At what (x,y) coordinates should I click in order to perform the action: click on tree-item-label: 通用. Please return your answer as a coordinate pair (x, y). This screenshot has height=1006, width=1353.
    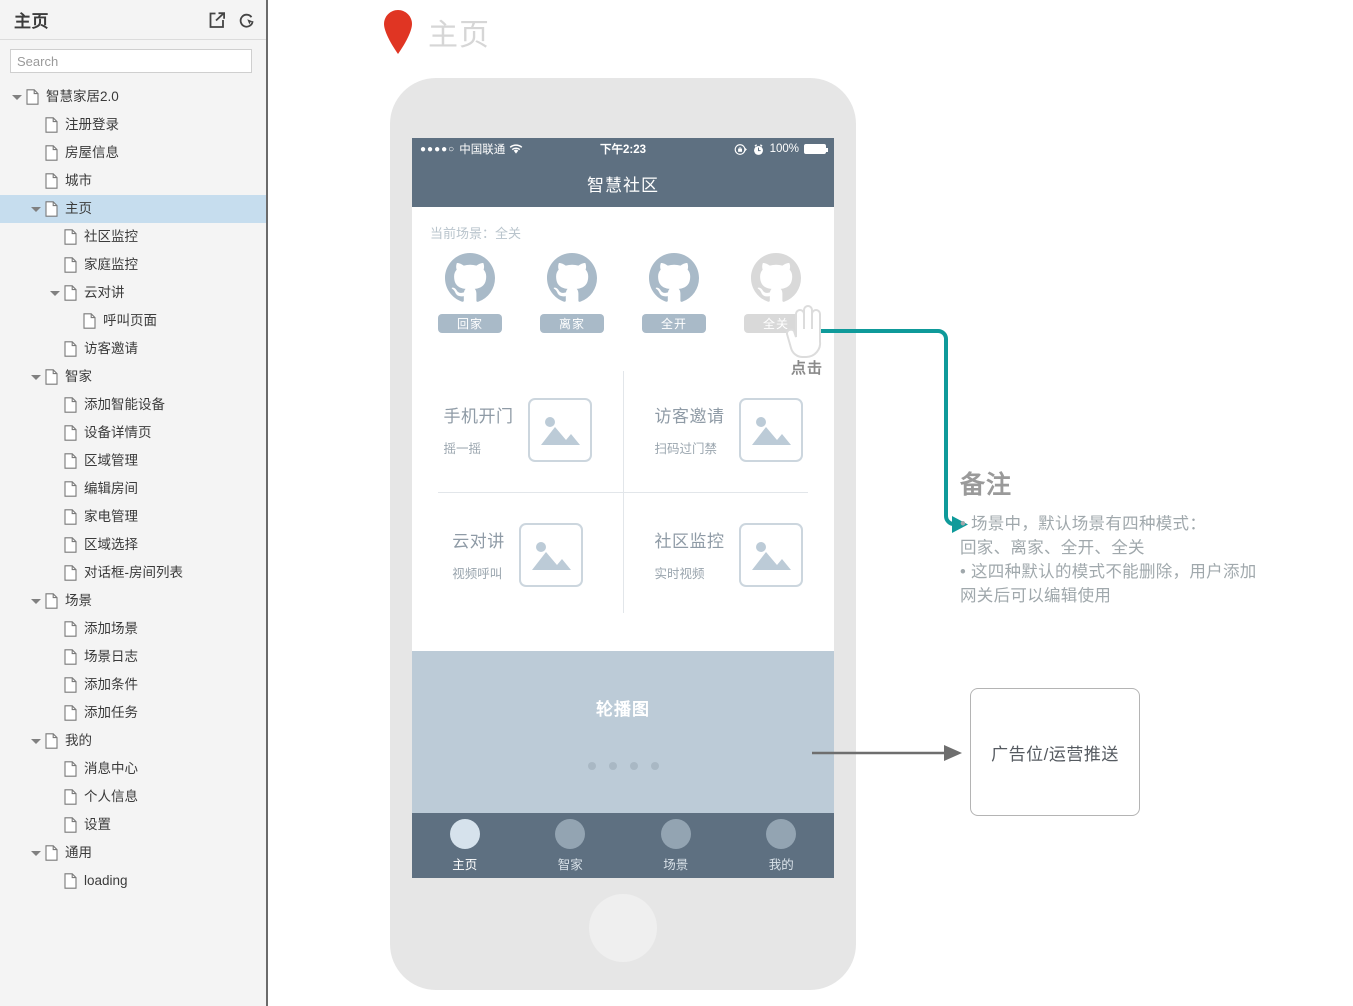
    Looking at the image, I should click on (78, 853).